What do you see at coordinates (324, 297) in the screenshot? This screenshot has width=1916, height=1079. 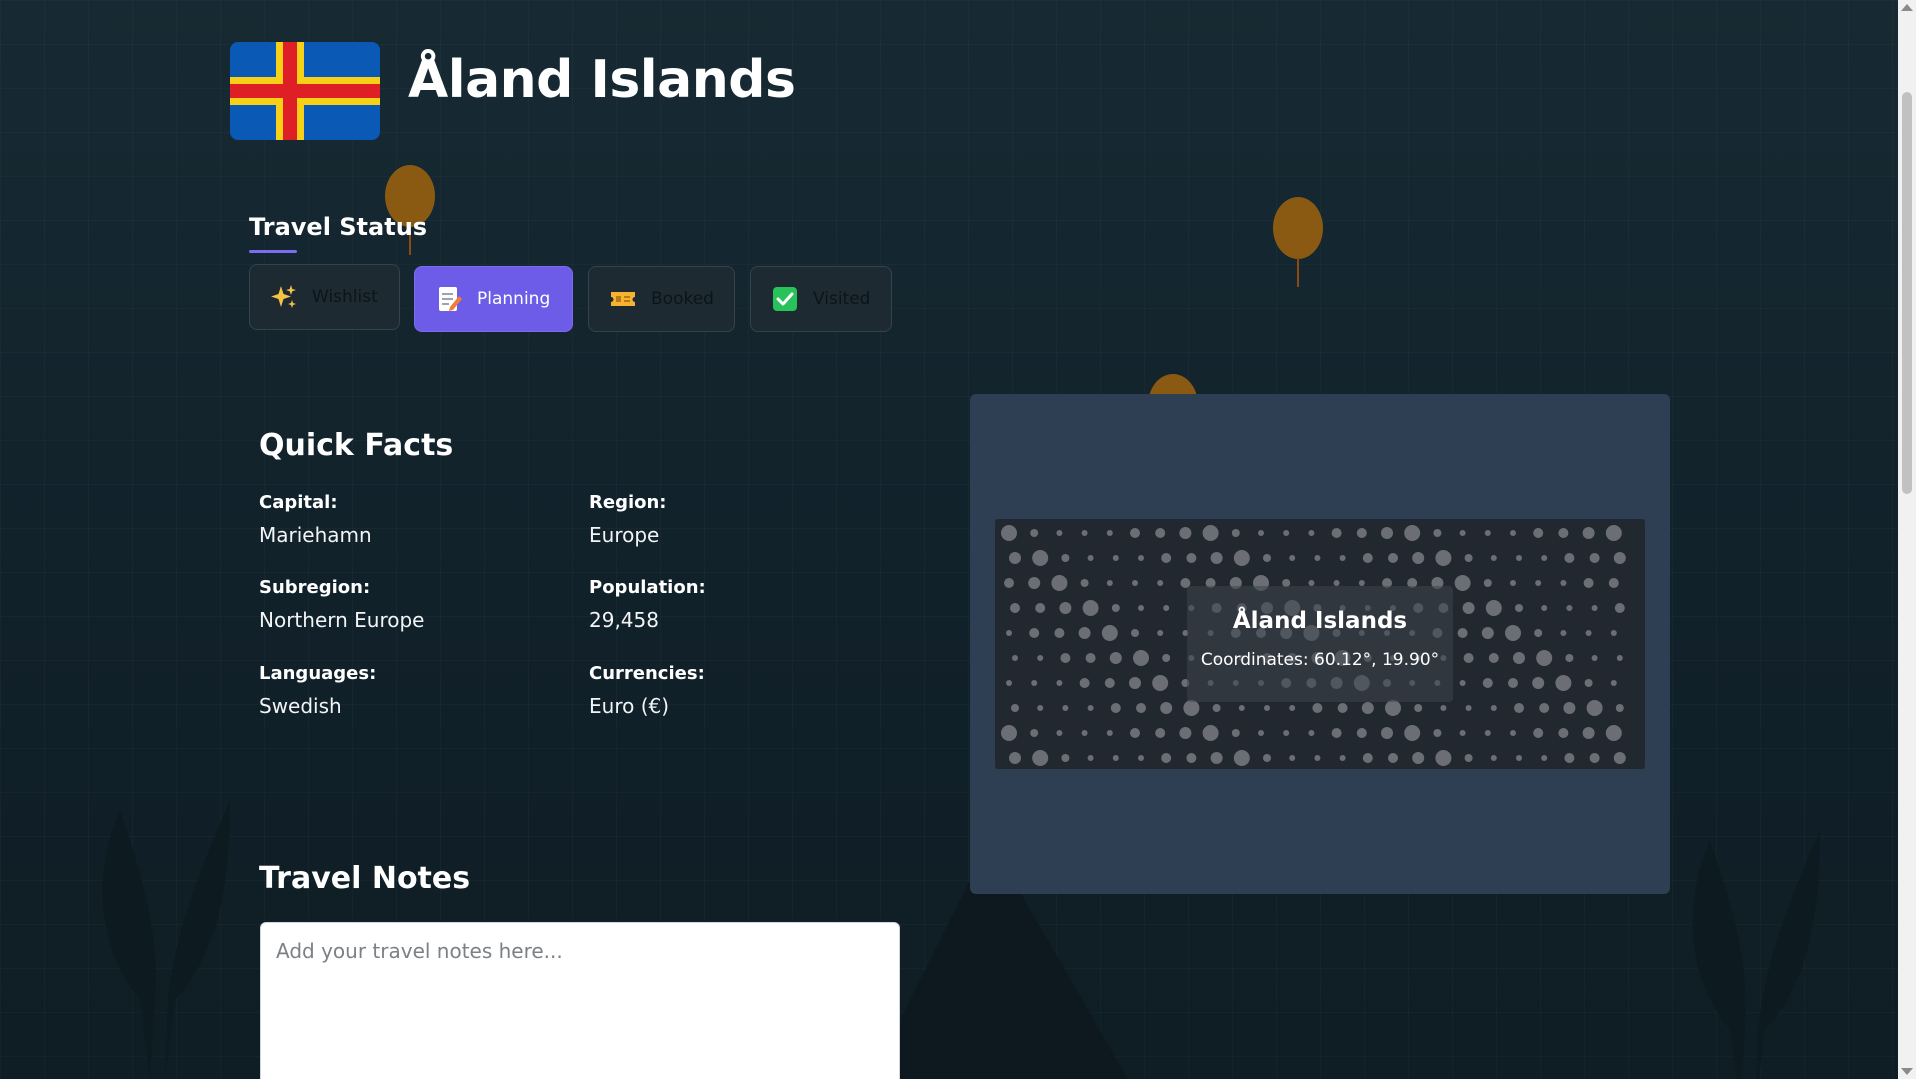 I see `status-wishlist-button: Wishlist` at bounding box center [324, 297].